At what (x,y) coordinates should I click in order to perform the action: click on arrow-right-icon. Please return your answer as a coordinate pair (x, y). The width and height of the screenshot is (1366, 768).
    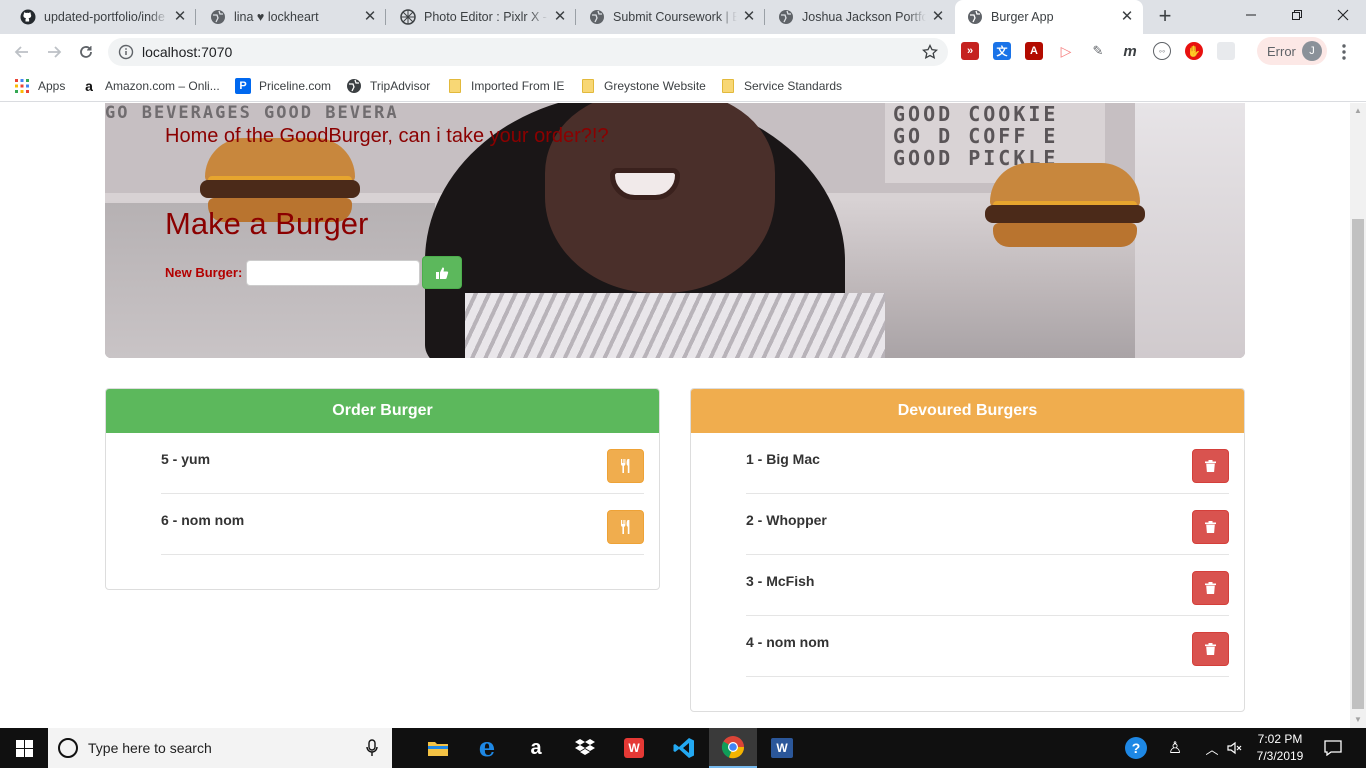
    Looking at the image, I should click on (55, 52).